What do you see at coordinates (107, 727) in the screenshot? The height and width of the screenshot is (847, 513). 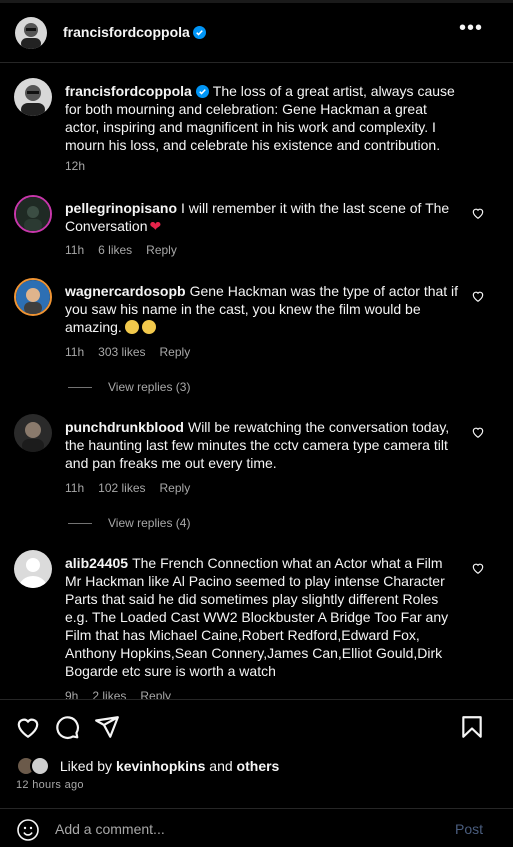 I see `share-send-icon` at bounding box center [107, 727].